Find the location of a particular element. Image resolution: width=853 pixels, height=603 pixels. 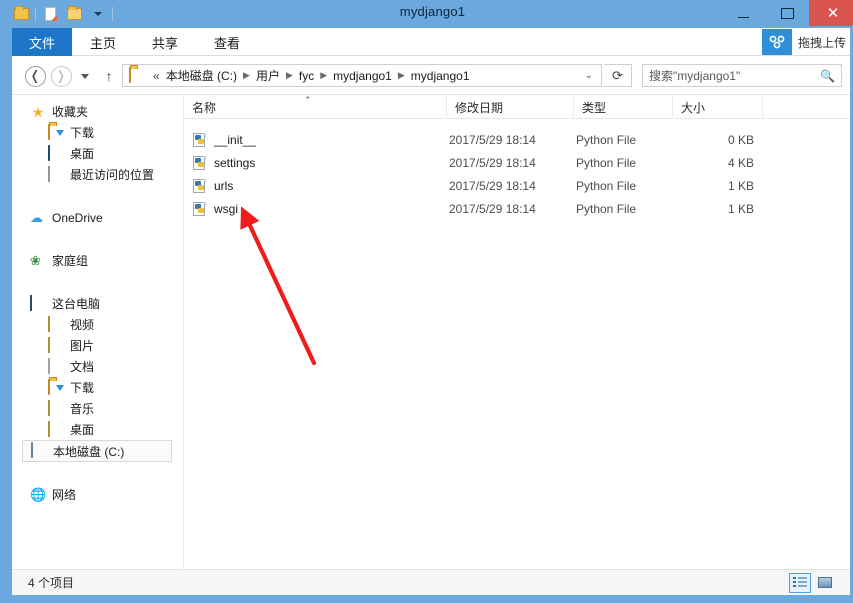

maximize-button is located at coordinates (787, 13).